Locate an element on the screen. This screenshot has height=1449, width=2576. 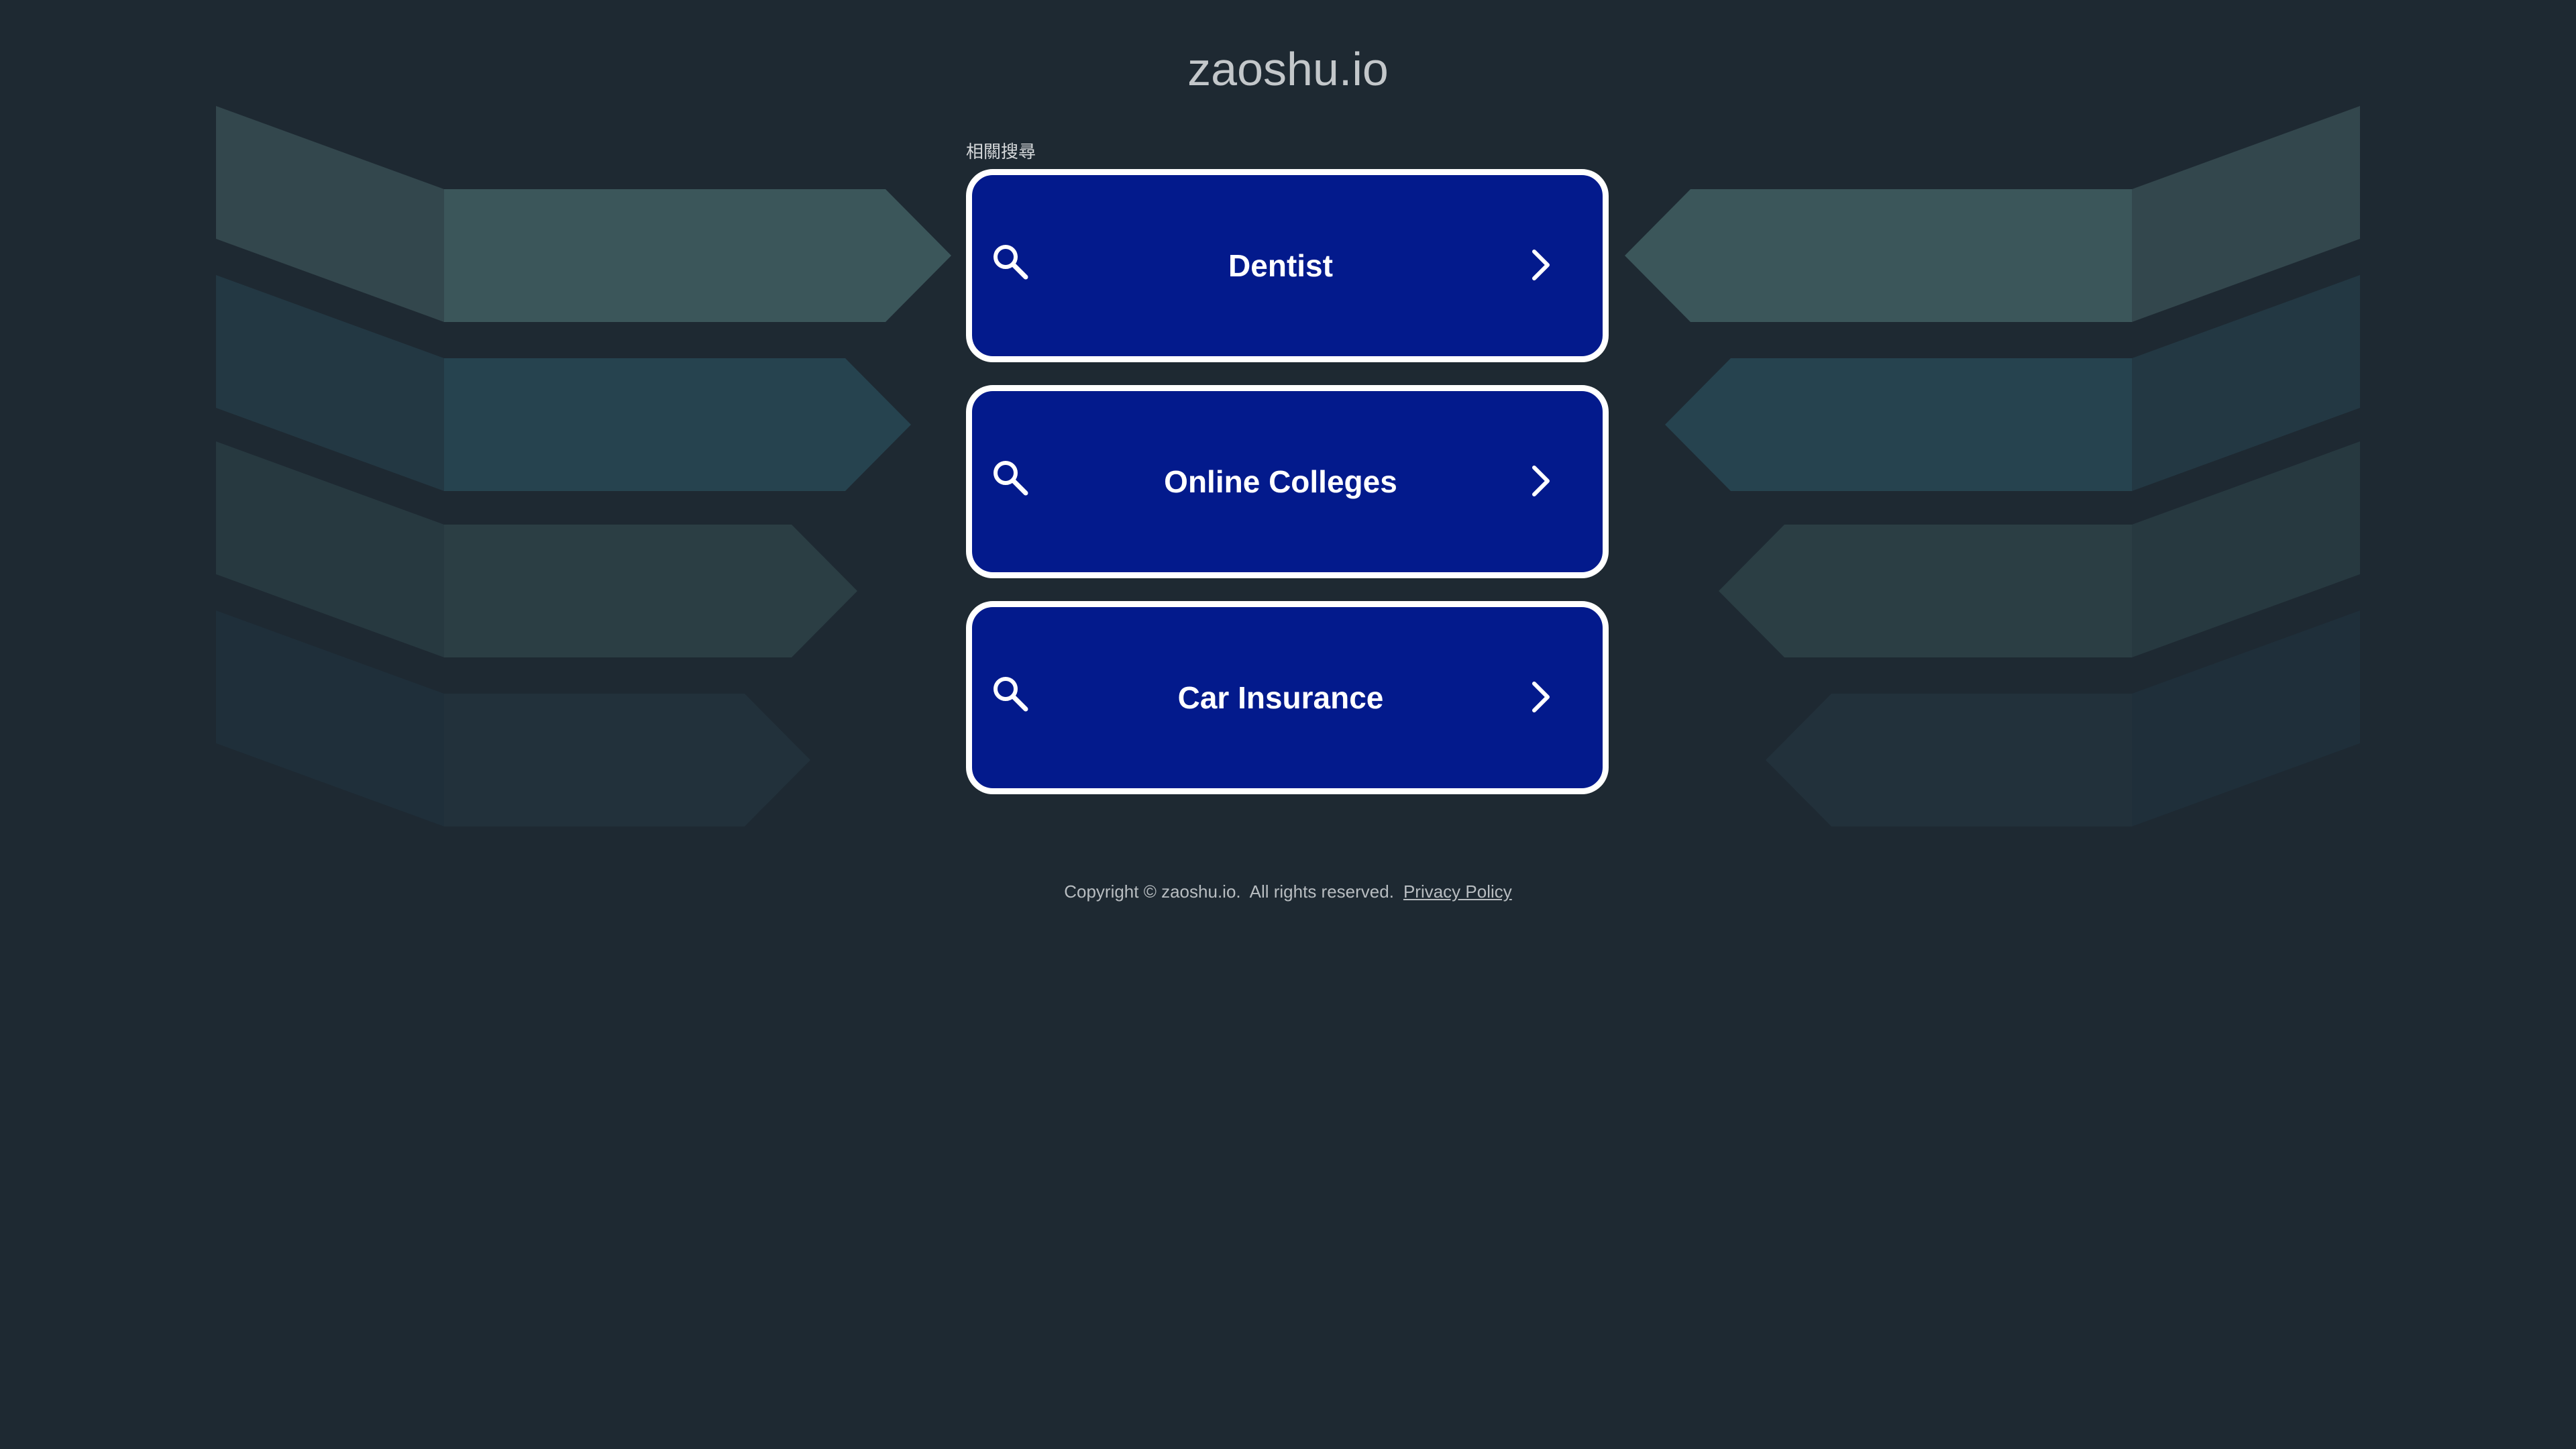
related-link-dentist: Dentist is located at coordinates (1287, 265).